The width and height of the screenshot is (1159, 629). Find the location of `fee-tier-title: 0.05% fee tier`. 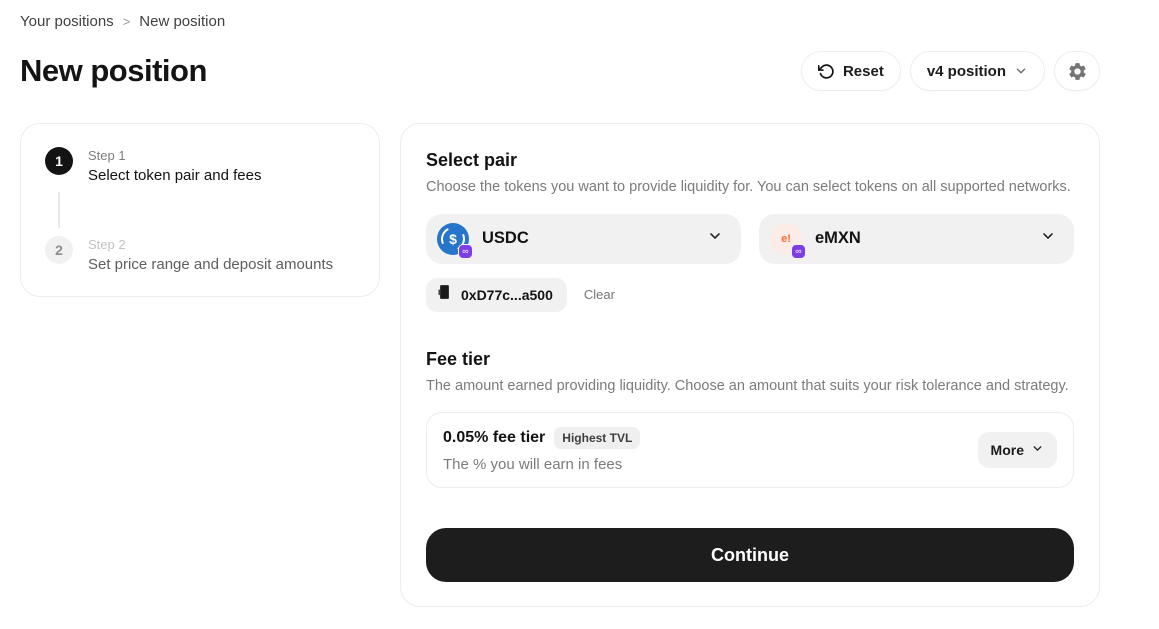

fee-tier-title: 0.05% fee tier is located at coordinates (494, 438).